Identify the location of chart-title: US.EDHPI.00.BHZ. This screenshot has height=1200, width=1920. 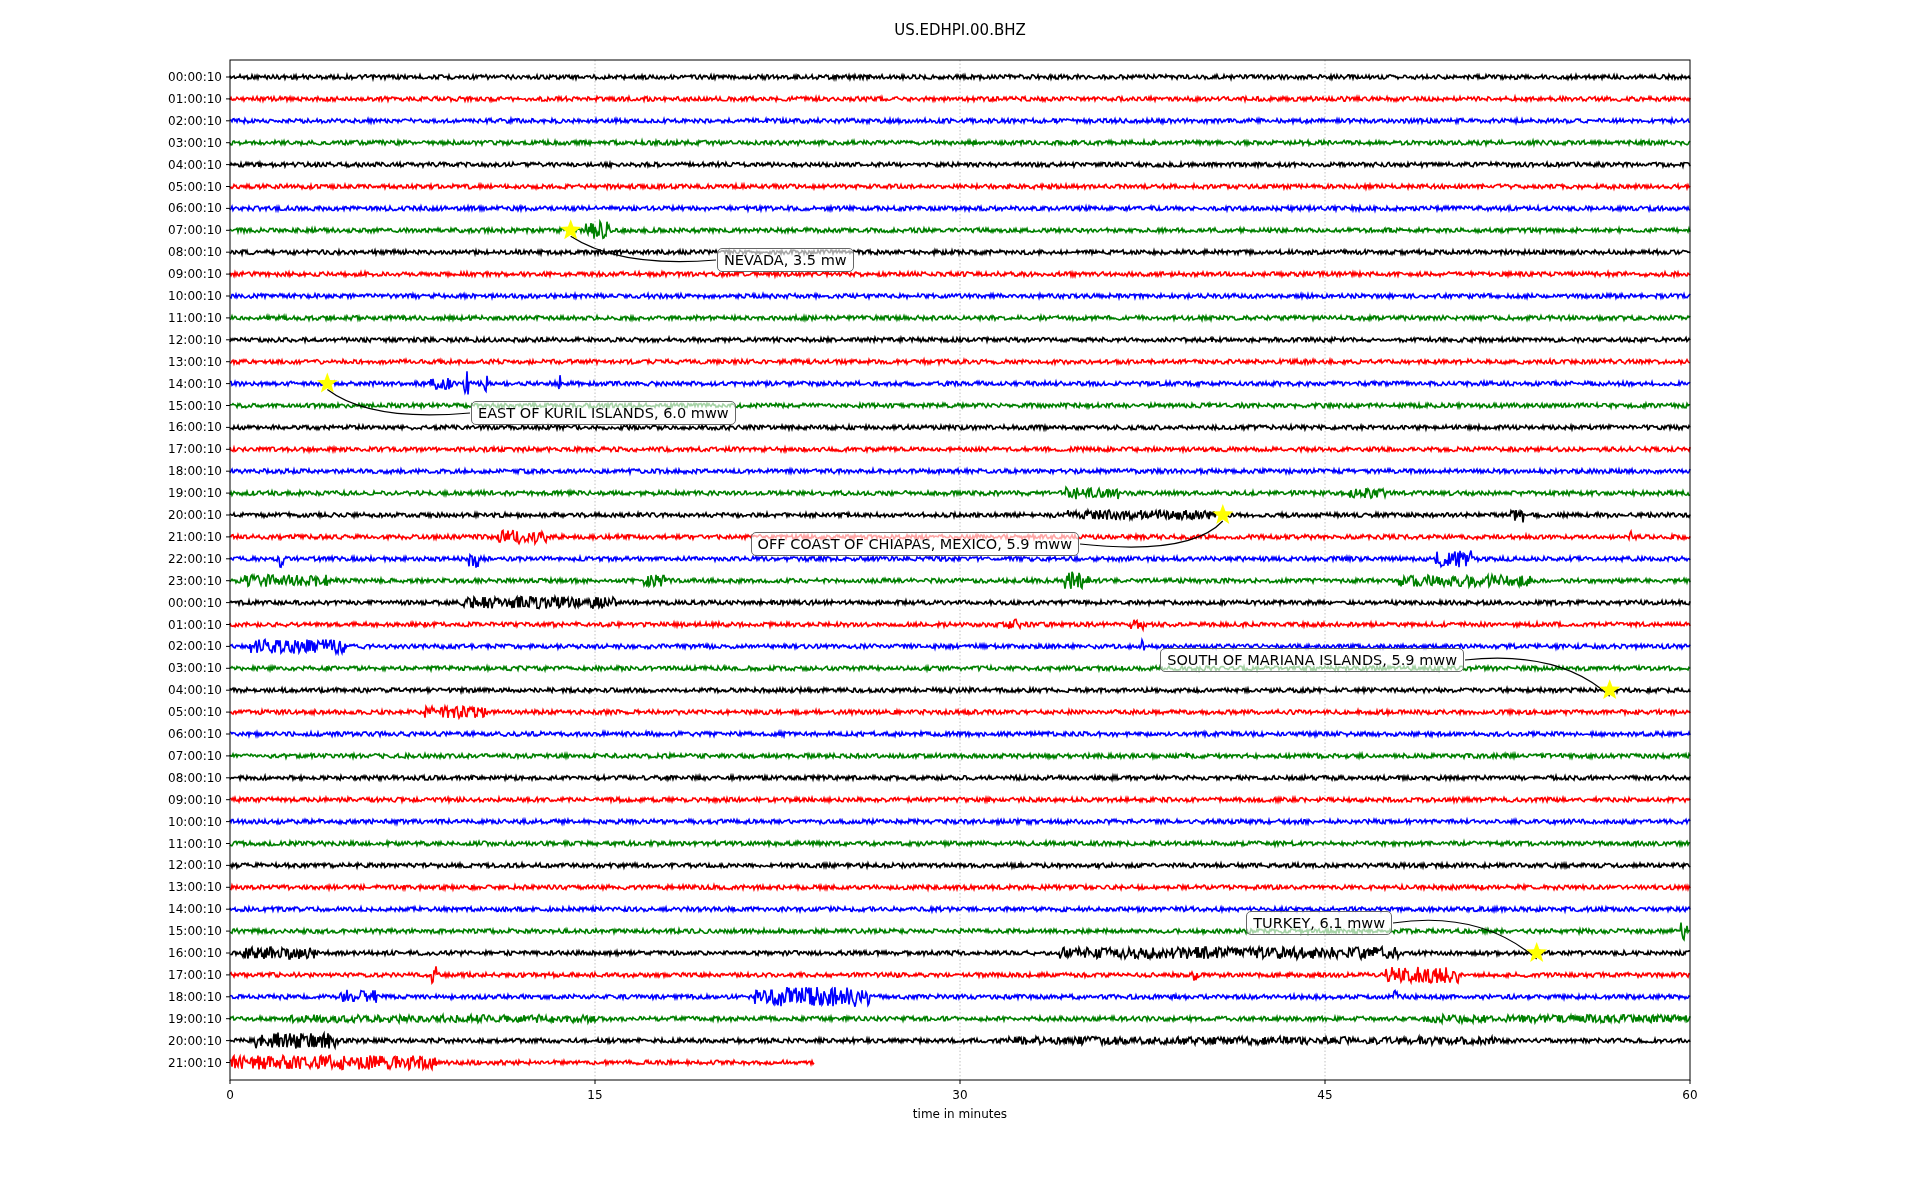
(960, 30).